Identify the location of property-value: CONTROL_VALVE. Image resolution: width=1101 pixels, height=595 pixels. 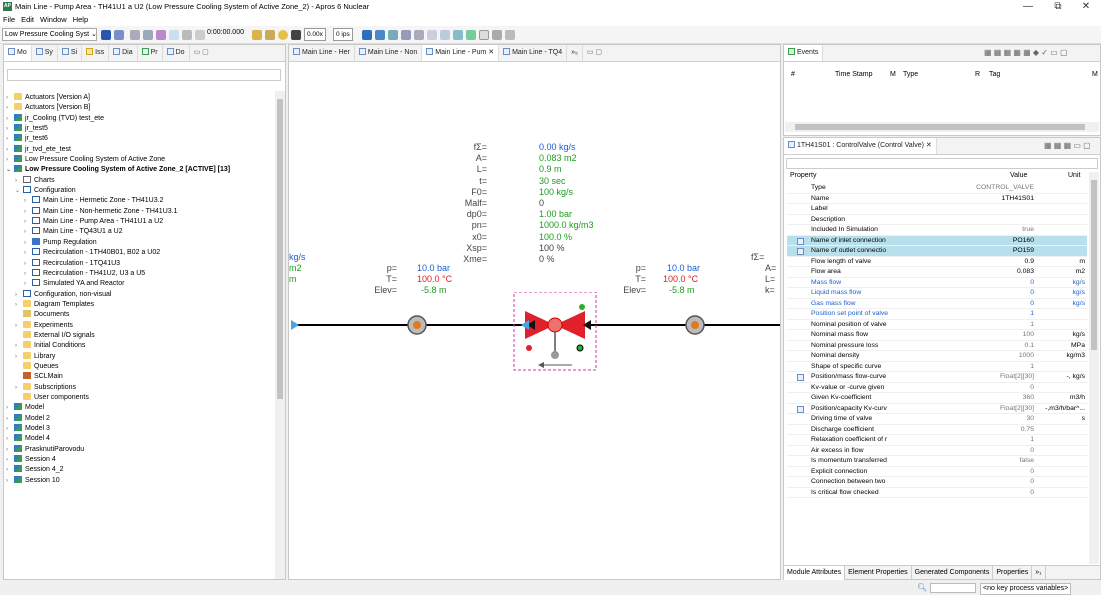
(983, 188).